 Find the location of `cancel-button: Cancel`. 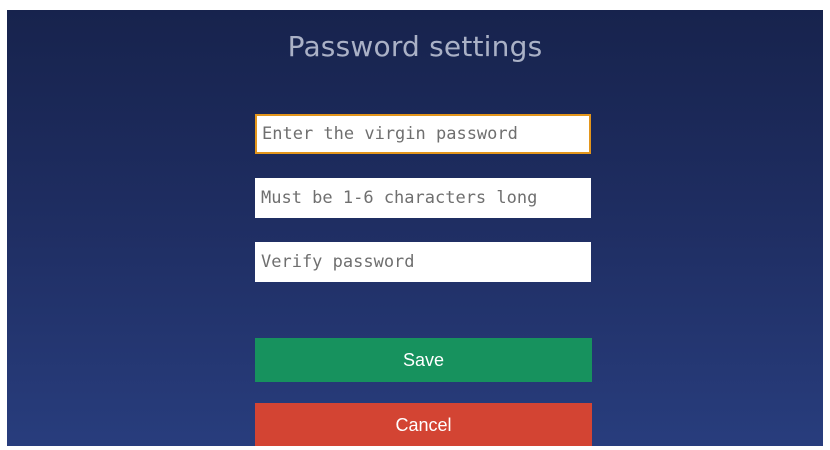

cancel-button: Cancel is located at coordinates (423, 424).